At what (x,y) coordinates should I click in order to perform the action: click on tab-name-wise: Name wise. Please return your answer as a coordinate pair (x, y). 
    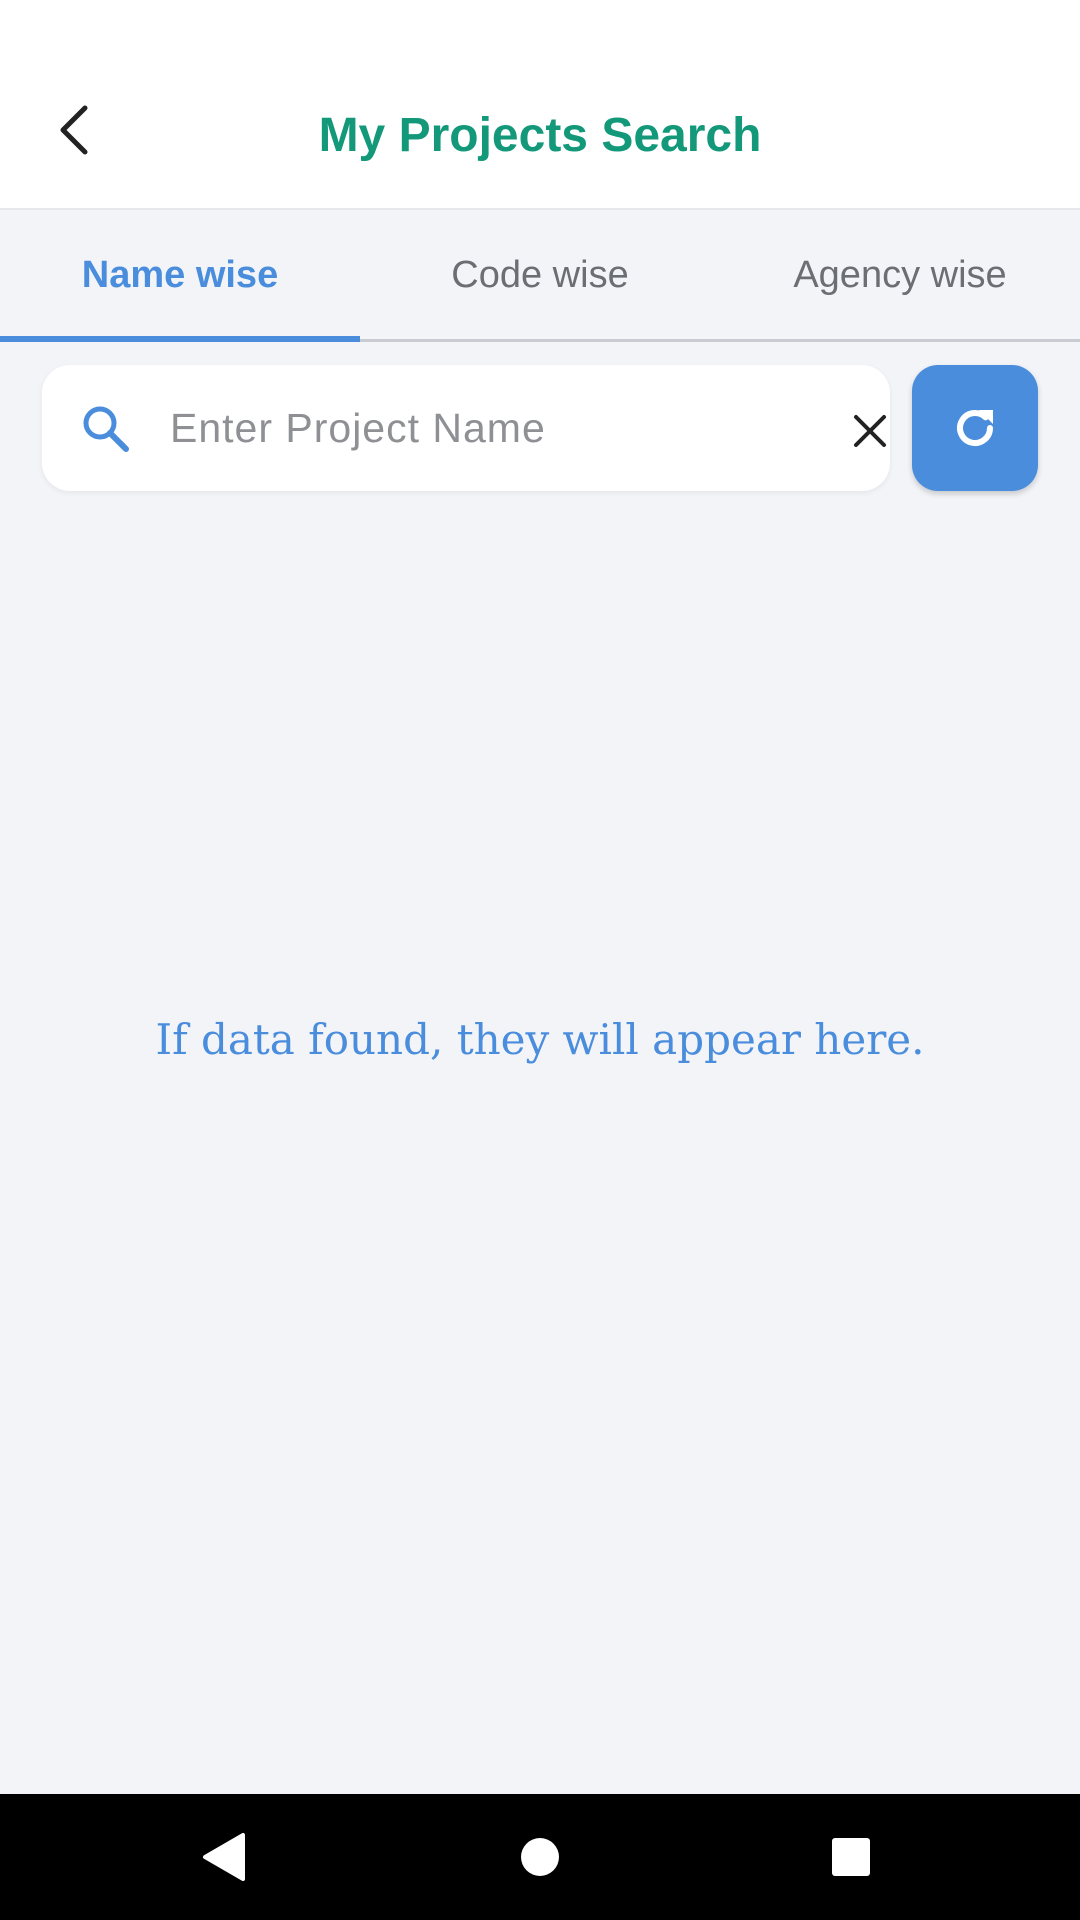
    Looking at the image, I should click on (180, 277).